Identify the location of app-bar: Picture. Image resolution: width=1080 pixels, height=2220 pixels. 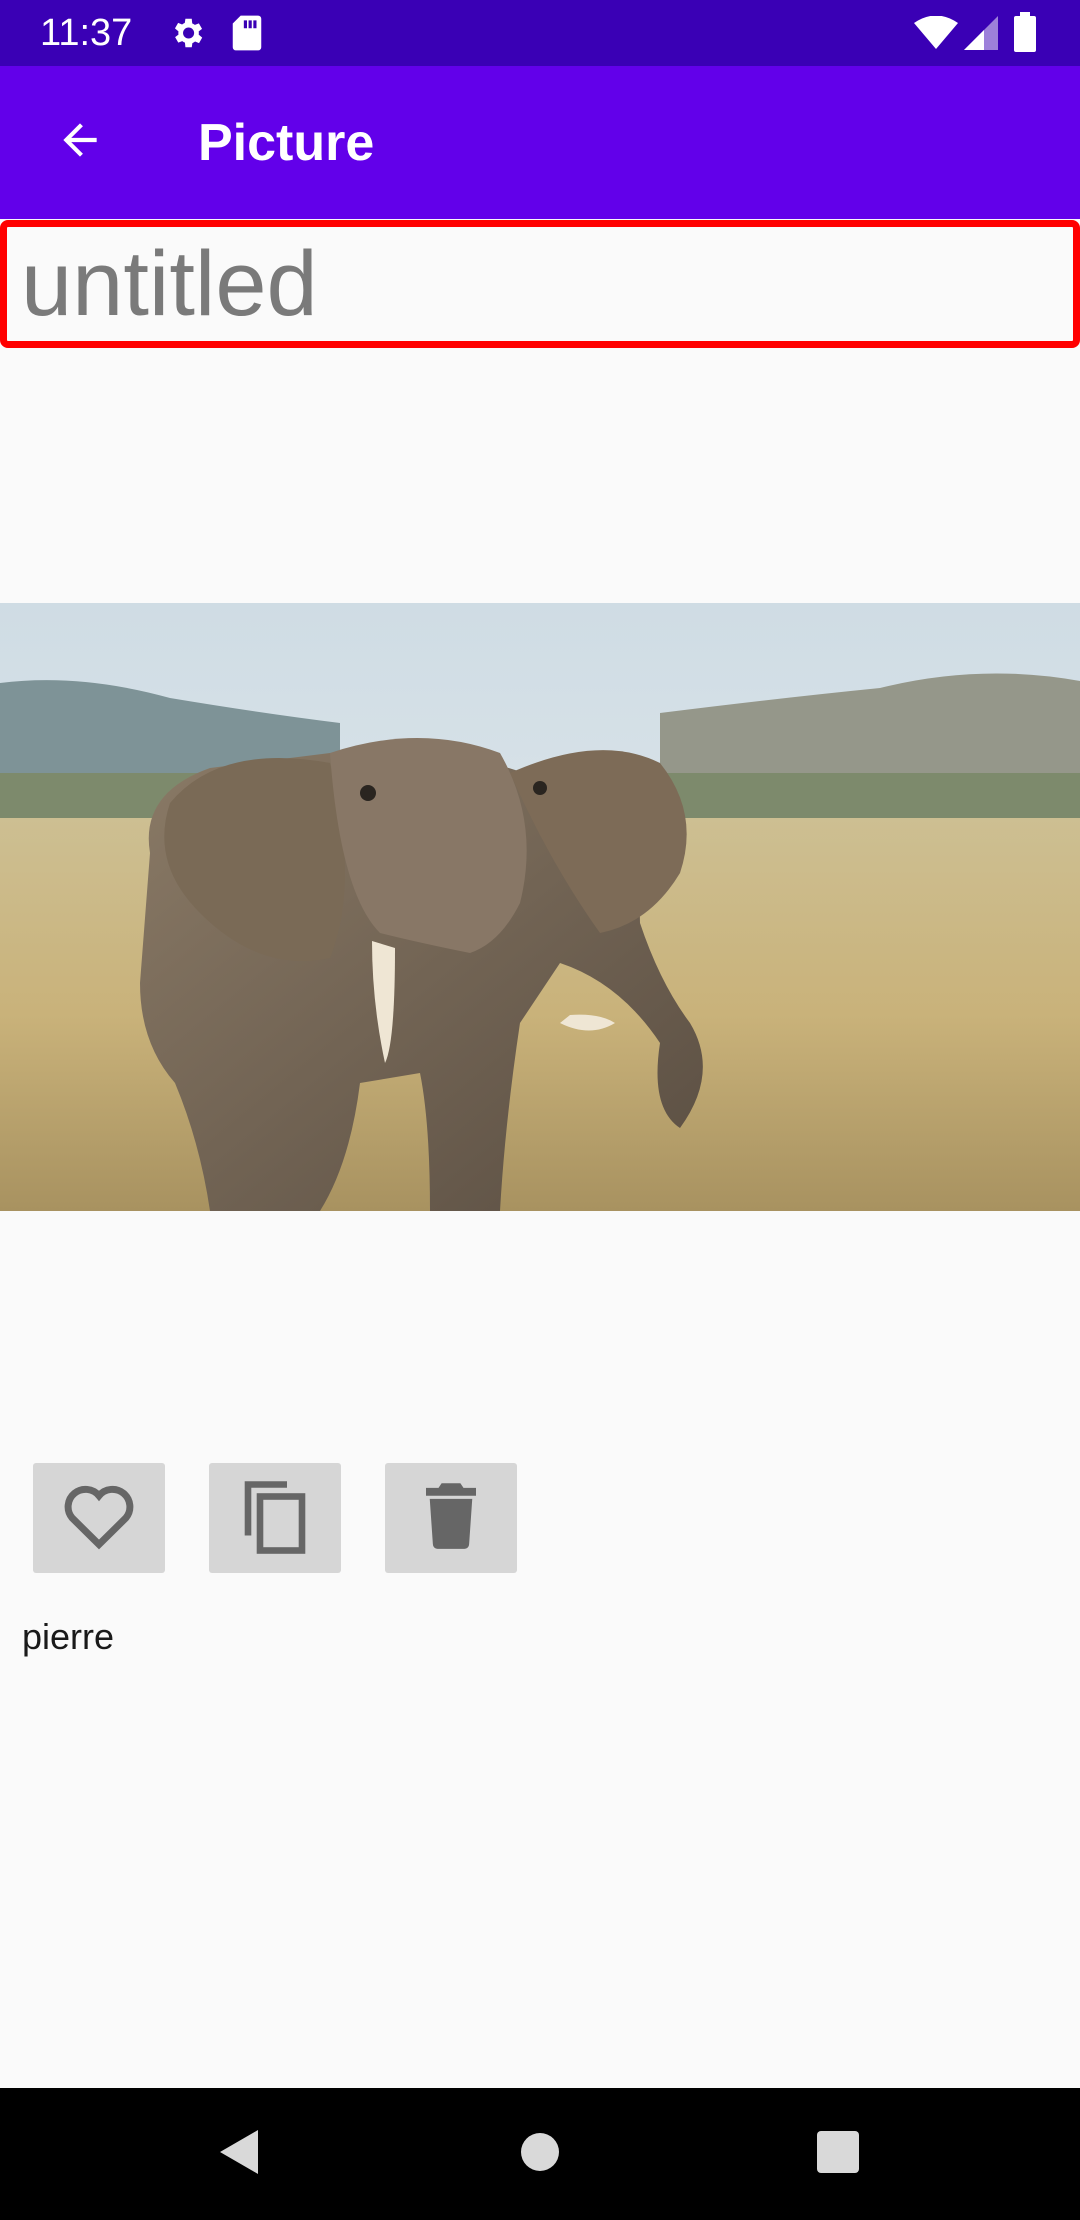
(540, 142).